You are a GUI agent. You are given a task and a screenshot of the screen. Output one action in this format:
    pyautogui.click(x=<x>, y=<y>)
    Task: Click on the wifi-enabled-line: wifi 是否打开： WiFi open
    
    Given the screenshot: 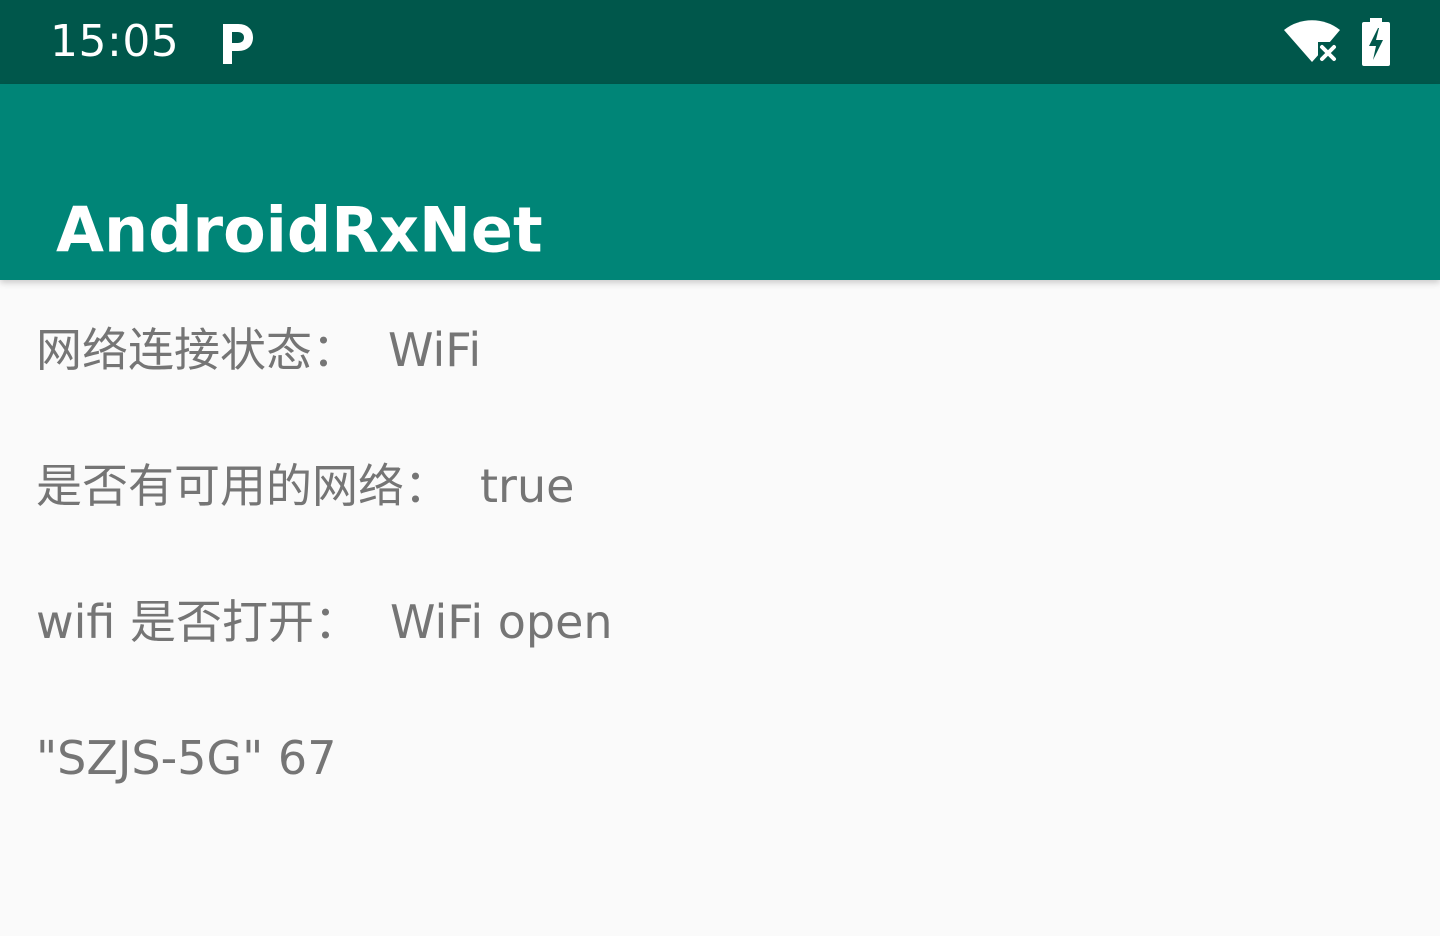 What is the action you would take?
    pyautogui.click(x=324, y=622)
    